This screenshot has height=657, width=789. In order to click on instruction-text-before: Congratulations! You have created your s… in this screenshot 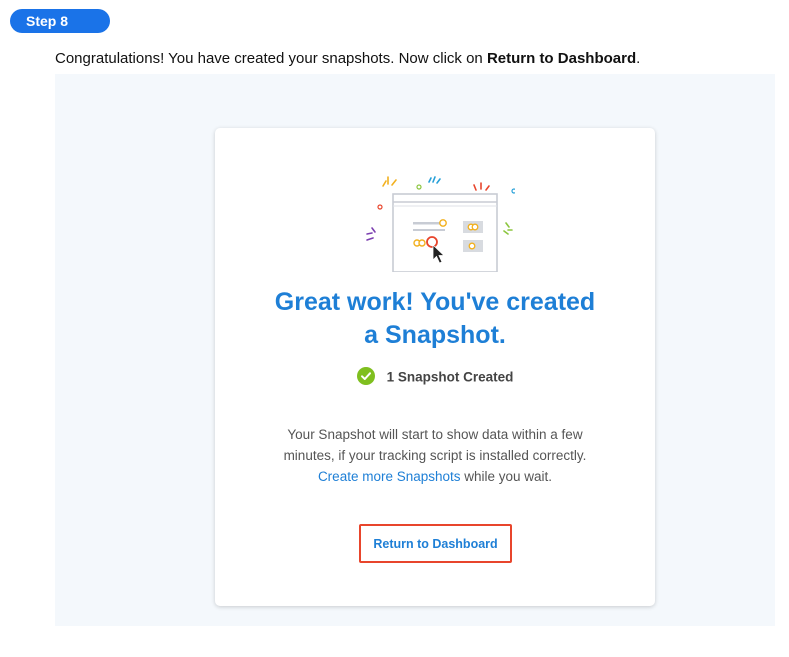, I will do `click(271, 58)`.